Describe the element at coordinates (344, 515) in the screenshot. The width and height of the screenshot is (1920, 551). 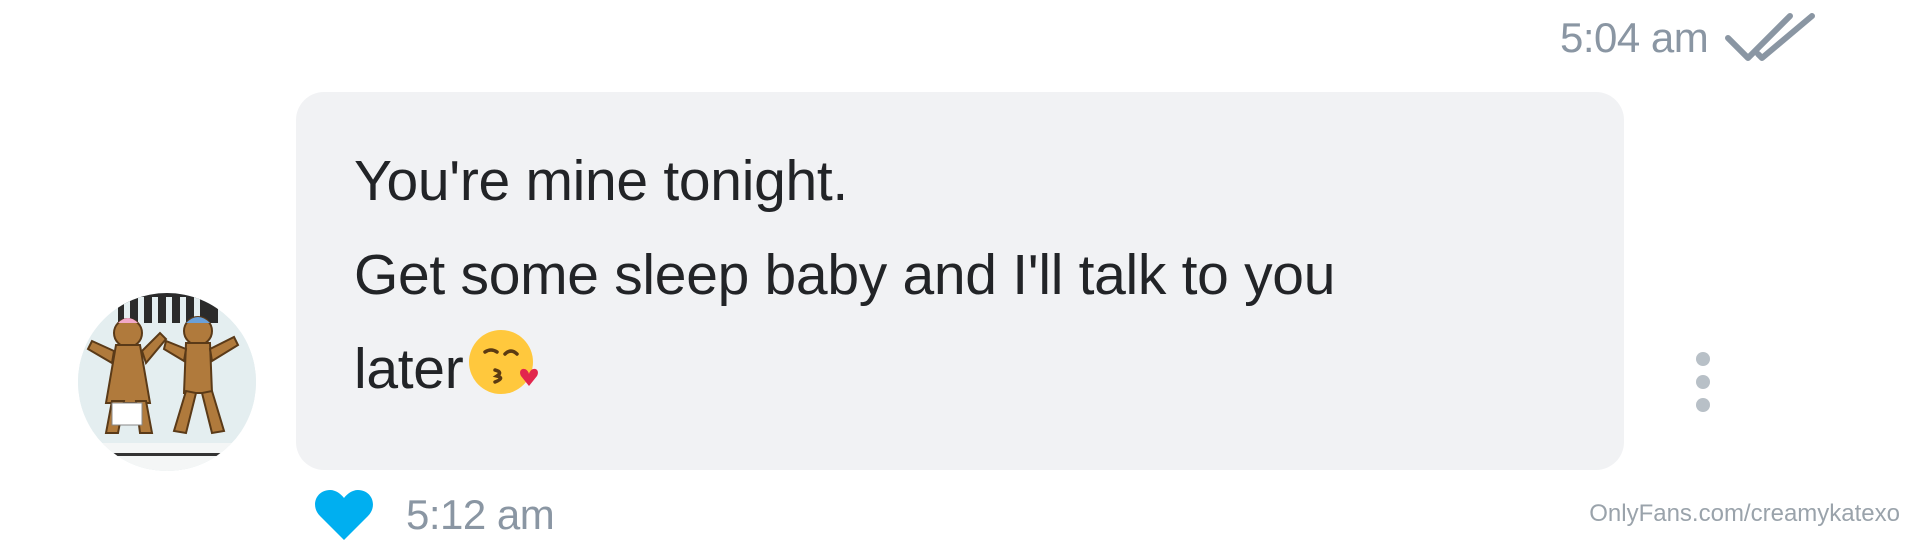
I see `heart-icon` at that location.